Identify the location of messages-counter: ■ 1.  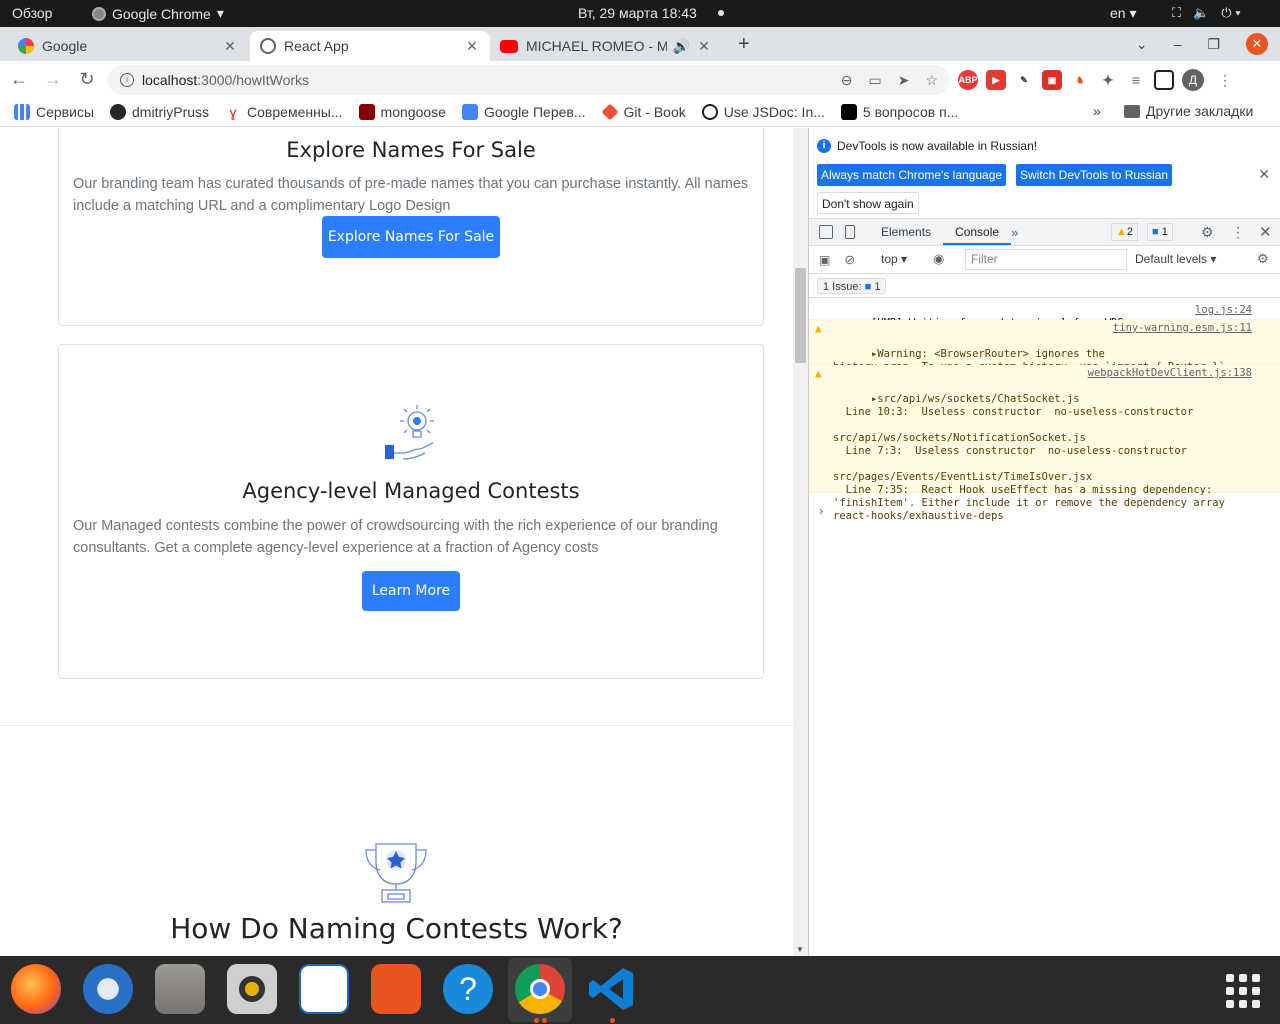
(1160, 232).